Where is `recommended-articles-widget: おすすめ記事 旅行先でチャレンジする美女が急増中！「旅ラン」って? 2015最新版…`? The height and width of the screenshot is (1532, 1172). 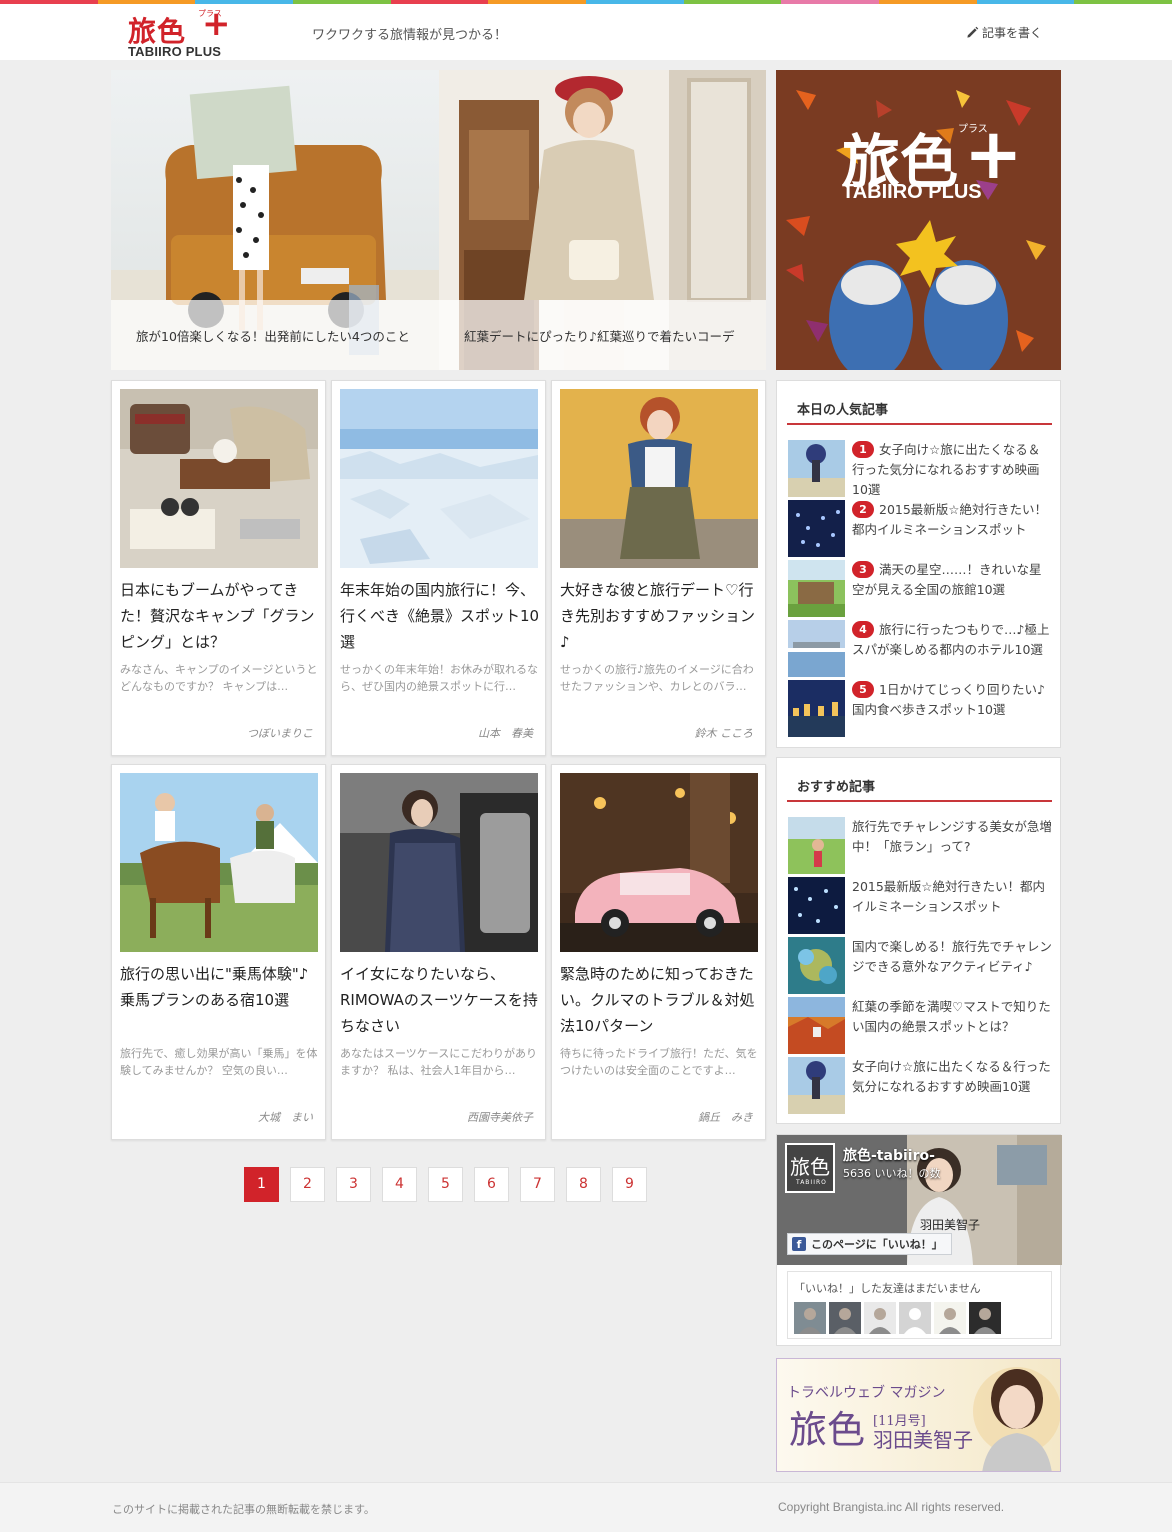 recommended-articles-widget: おすすめ記事 旅行先でチャレンジする美女が急増中！「旅ラン」って? 2015最新版… is located at coordinates (918, 940).